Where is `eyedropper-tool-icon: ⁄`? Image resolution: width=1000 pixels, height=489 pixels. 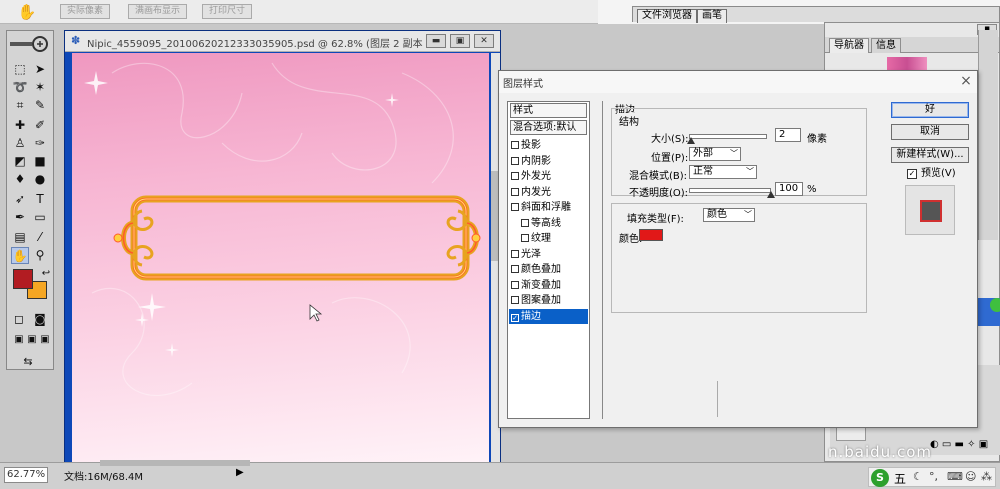 eyedropper-tool-icon: ⁄ is located at coordinates (40, 237).